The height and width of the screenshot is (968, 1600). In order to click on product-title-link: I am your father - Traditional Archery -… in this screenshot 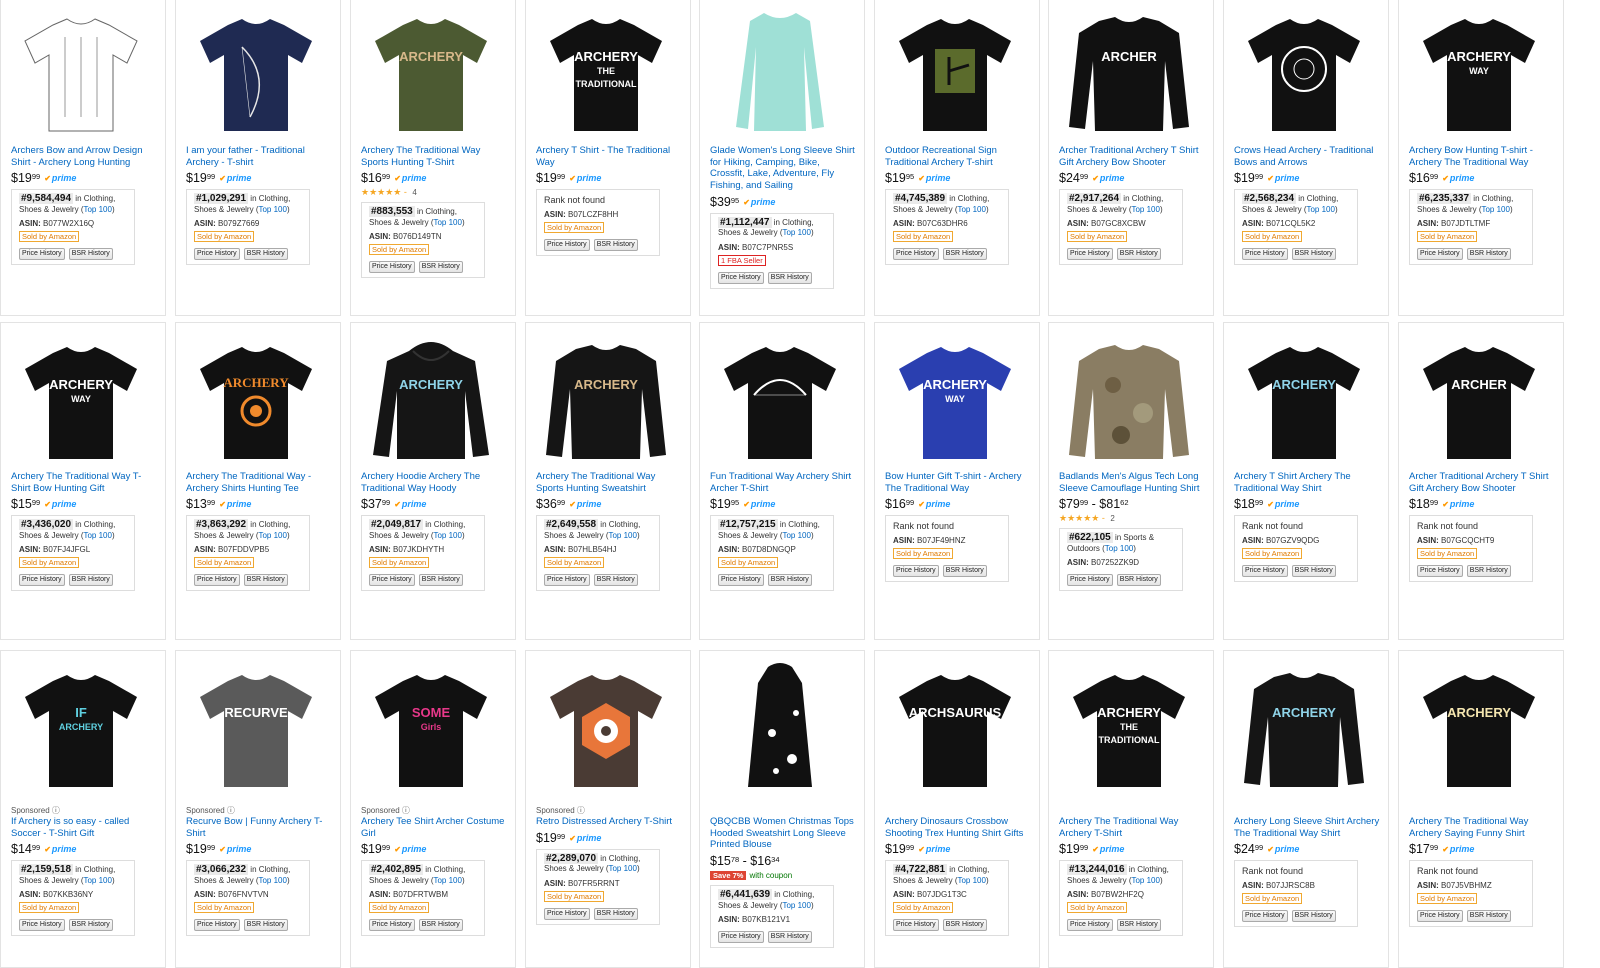, I will do `click(259, 156)`.